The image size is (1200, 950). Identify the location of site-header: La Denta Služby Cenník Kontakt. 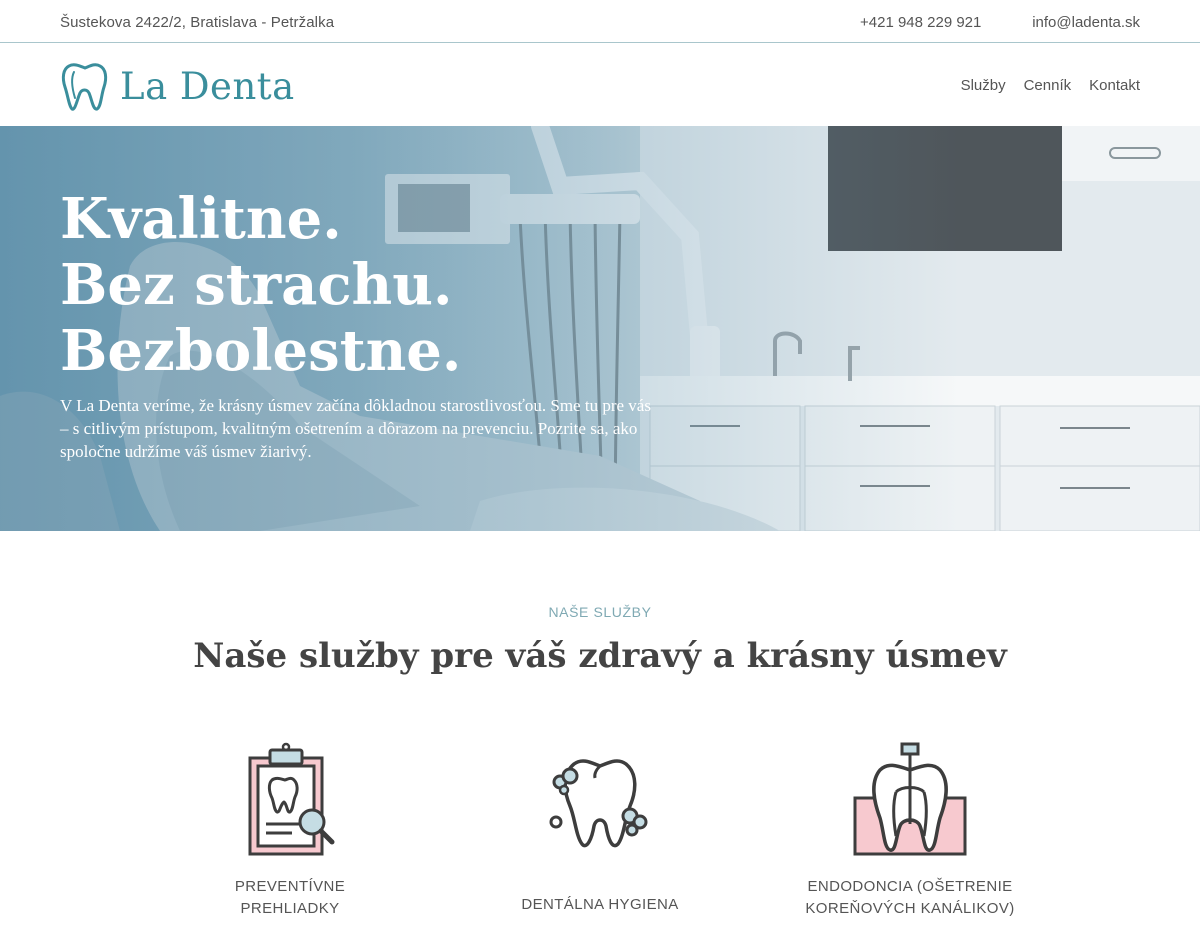
(600, 85).